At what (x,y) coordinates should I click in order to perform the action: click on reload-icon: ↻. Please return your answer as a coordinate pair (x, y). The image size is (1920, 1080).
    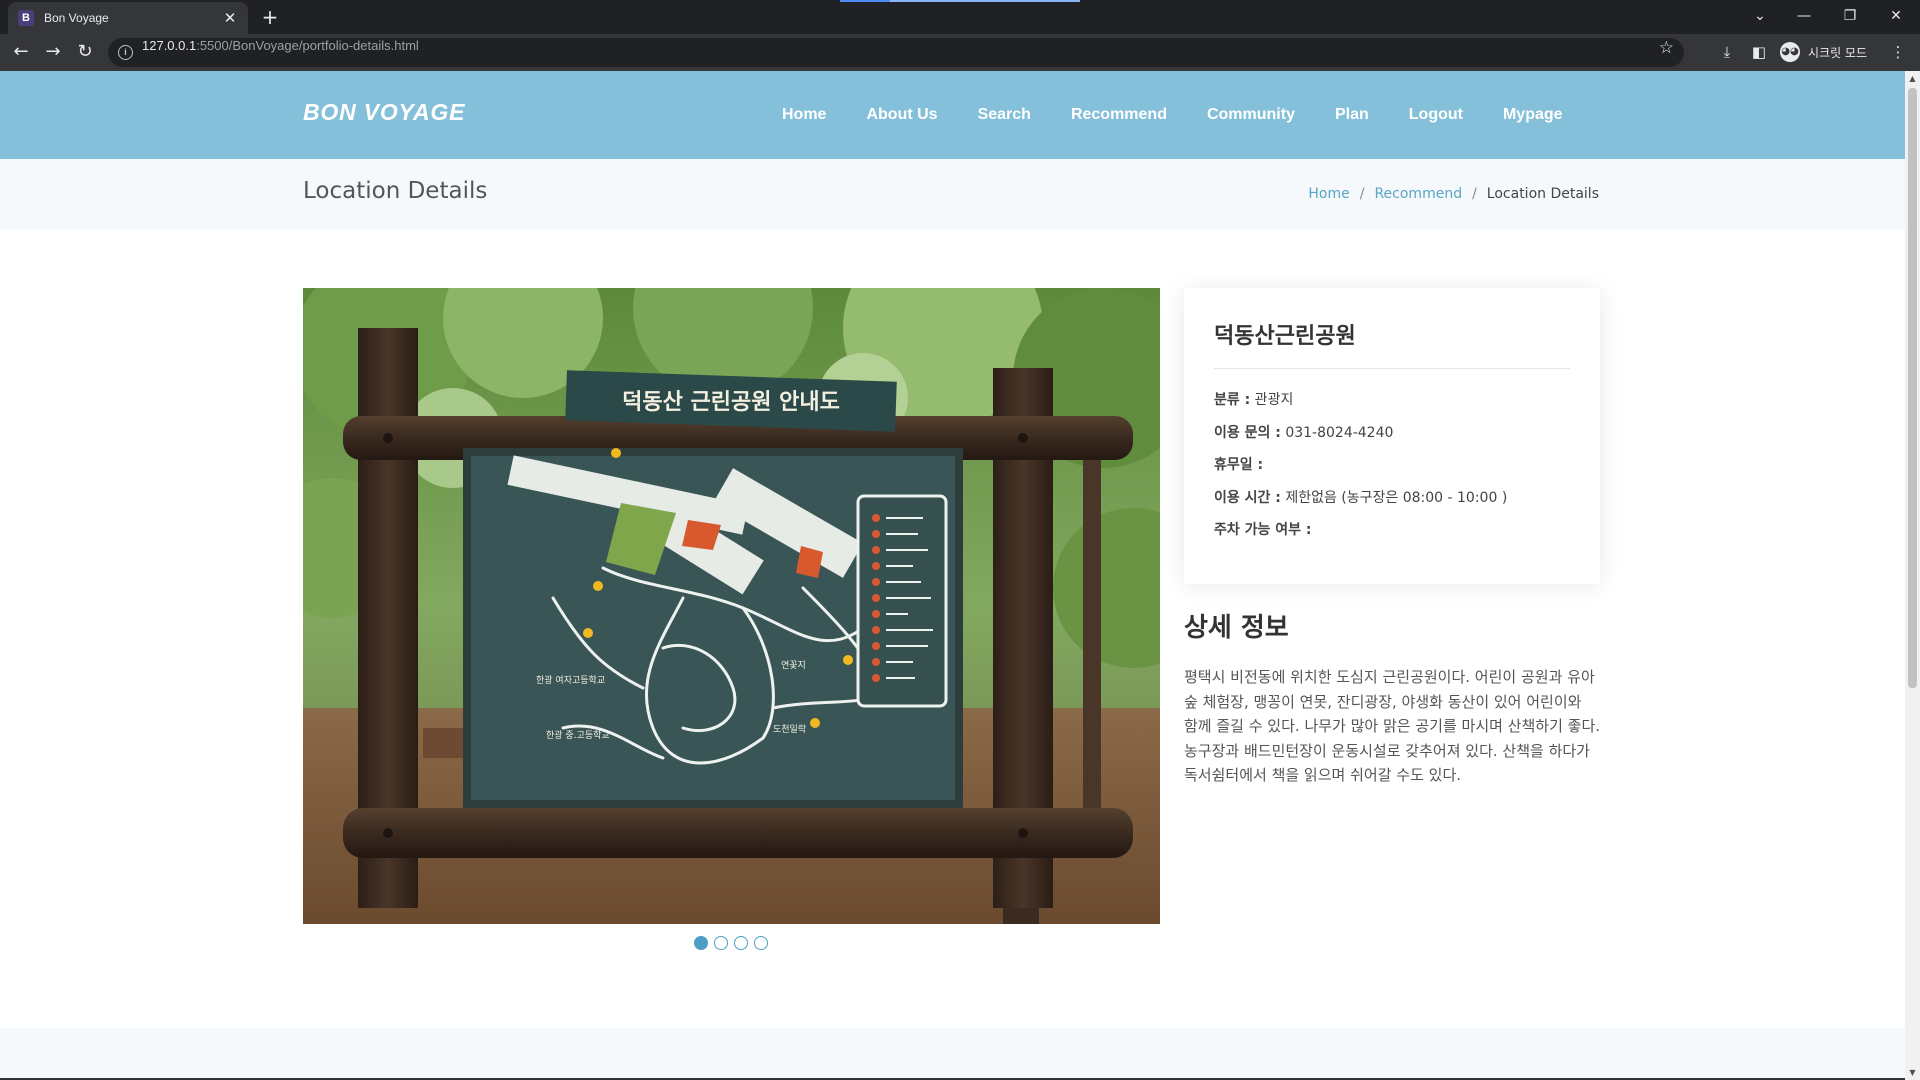
    Looking at the image, I should click on (85, 52).